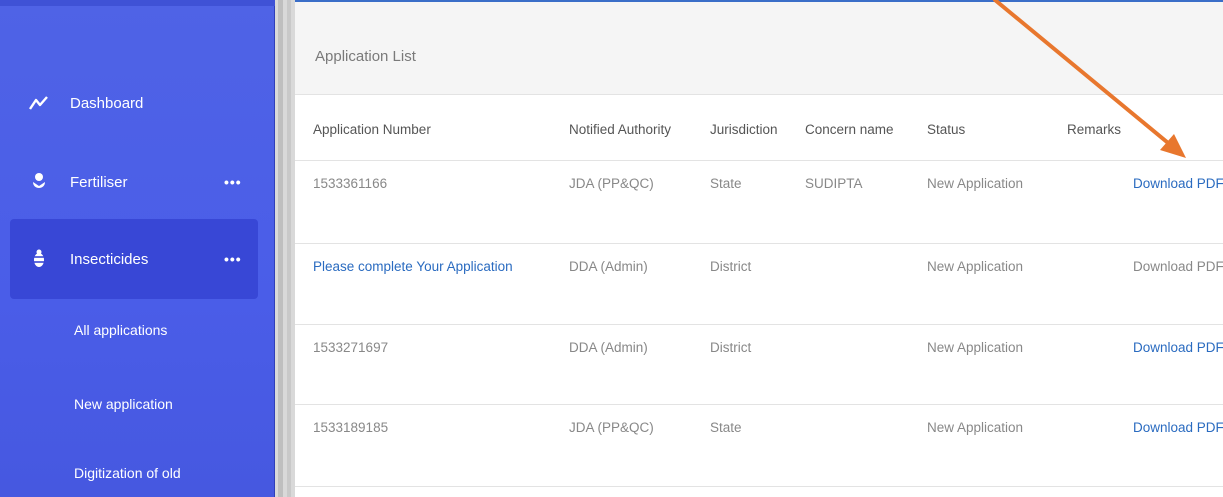 This screenshot has width=1223, height=497. Describe the element at coordinates (39, 103) in the screenshot. I see `chart-line-icon` at that location.